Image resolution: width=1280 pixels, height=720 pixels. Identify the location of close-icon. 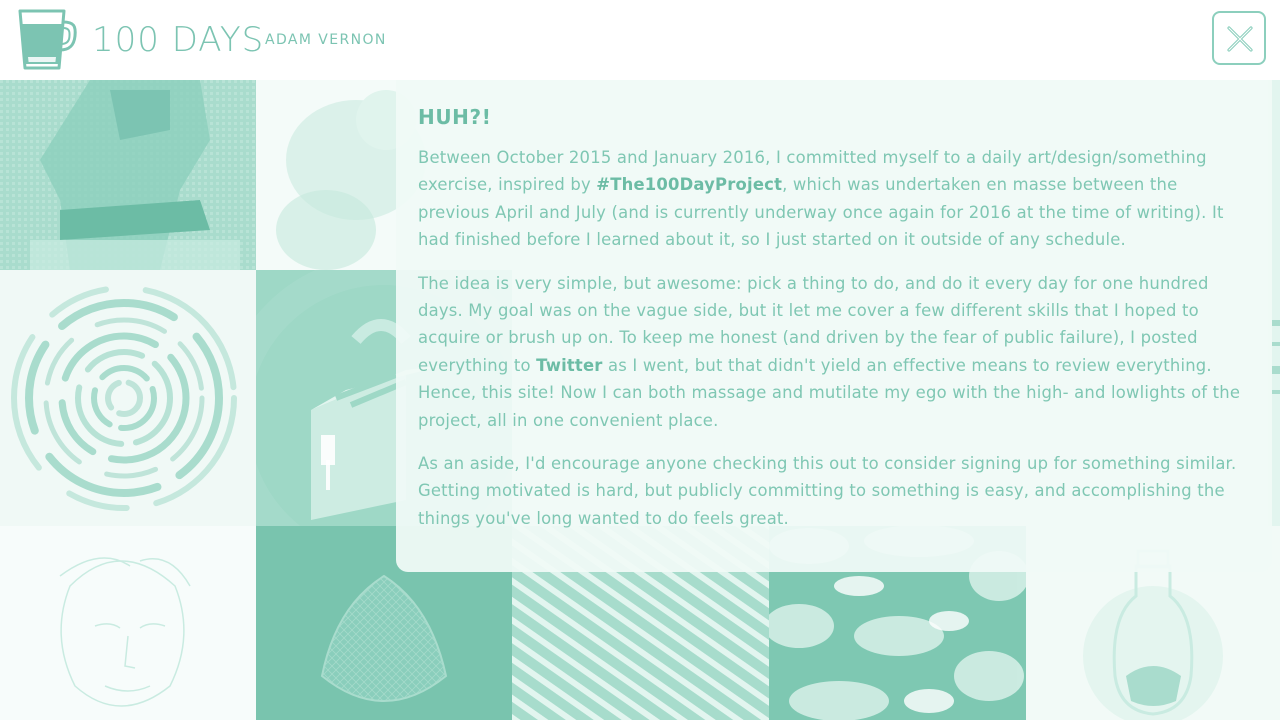
(1240, 39).